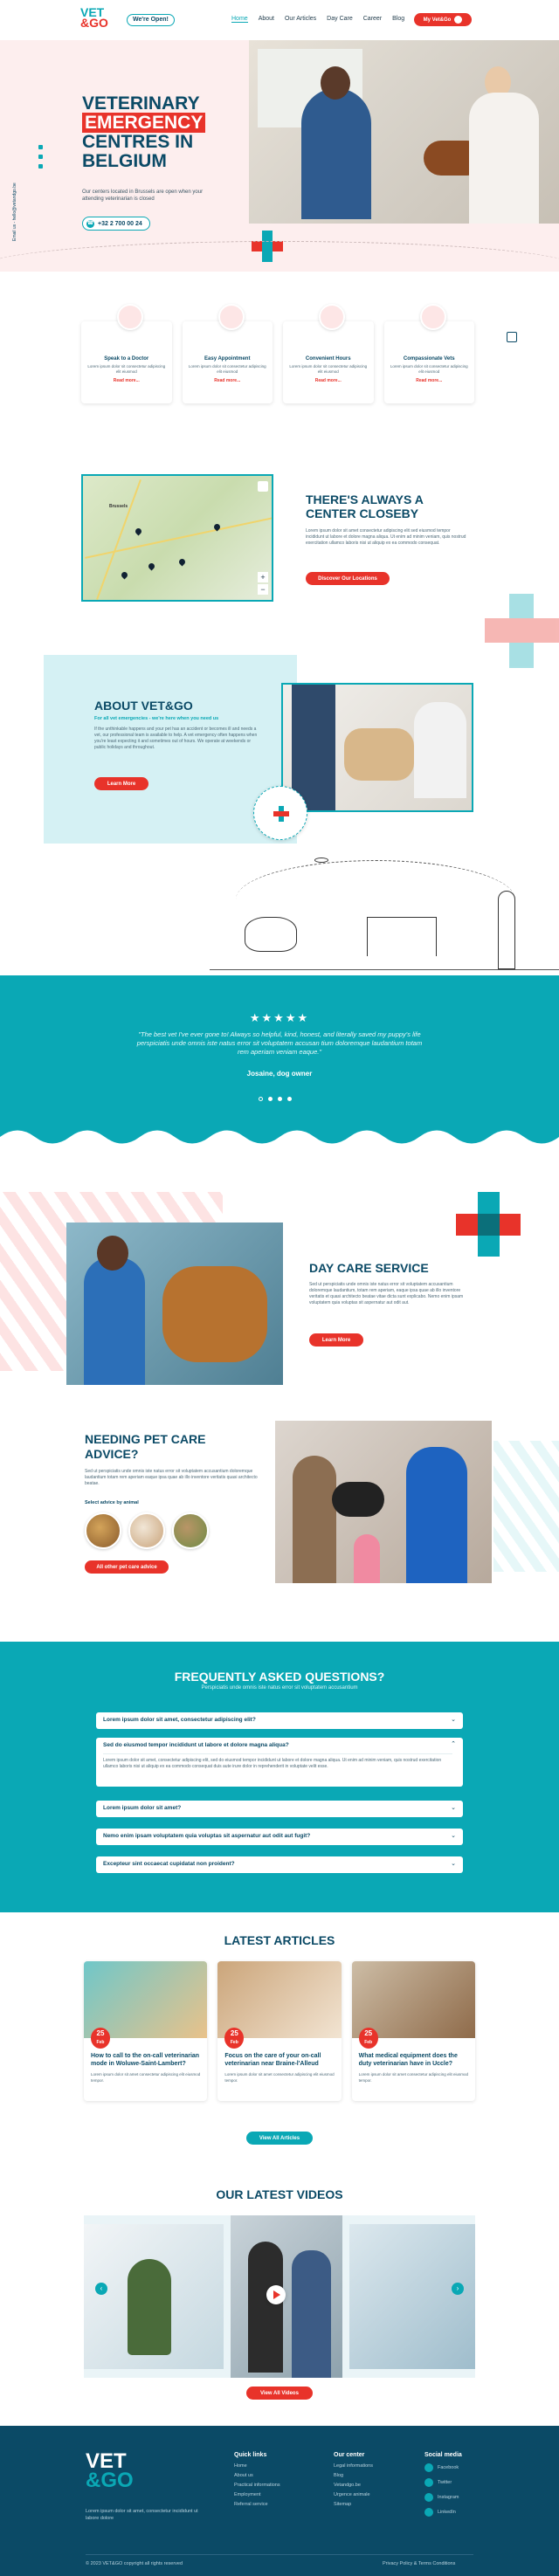 This screenshot has width=559, height=2576. Describe the element at coordinates (522, 631) in the screenshot. I see `decorative-cross-icon` at that location.